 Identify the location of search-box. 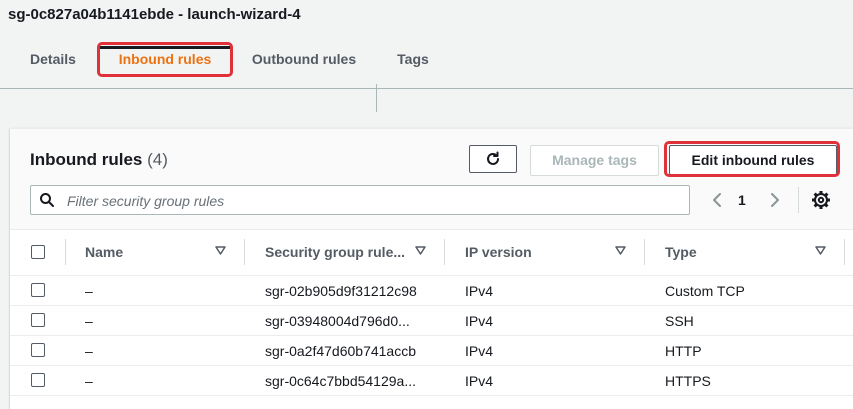
(360, 200).